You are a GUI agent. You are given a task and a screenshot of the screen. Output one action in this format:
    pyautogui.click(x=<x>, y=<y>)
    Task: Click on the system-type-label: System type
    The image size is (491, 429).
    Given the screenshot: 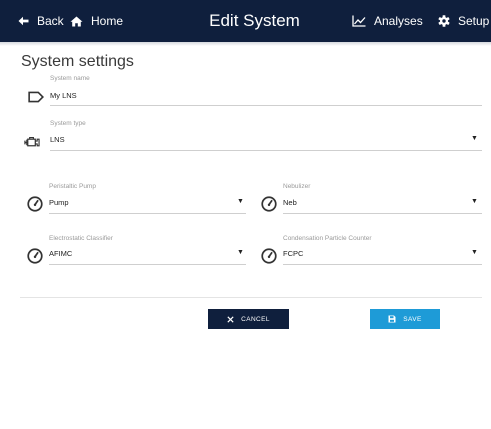 What is the action you would take?
    pyautogui.click(x=68, y=123)
    